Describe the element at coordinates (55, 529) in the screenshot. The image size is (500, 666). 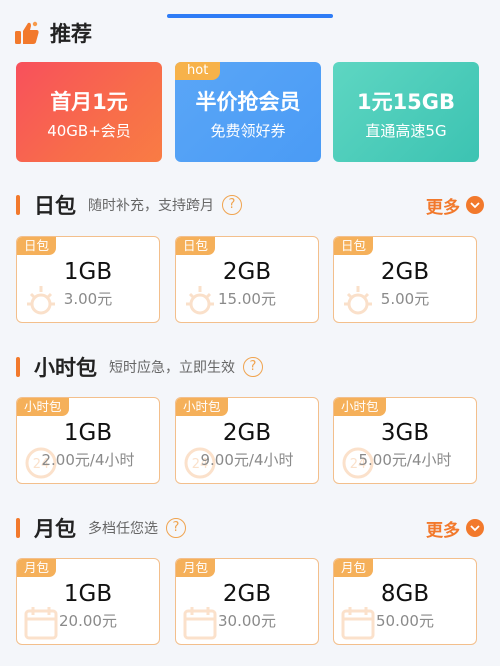
I see `section-title: 月包` at that location.